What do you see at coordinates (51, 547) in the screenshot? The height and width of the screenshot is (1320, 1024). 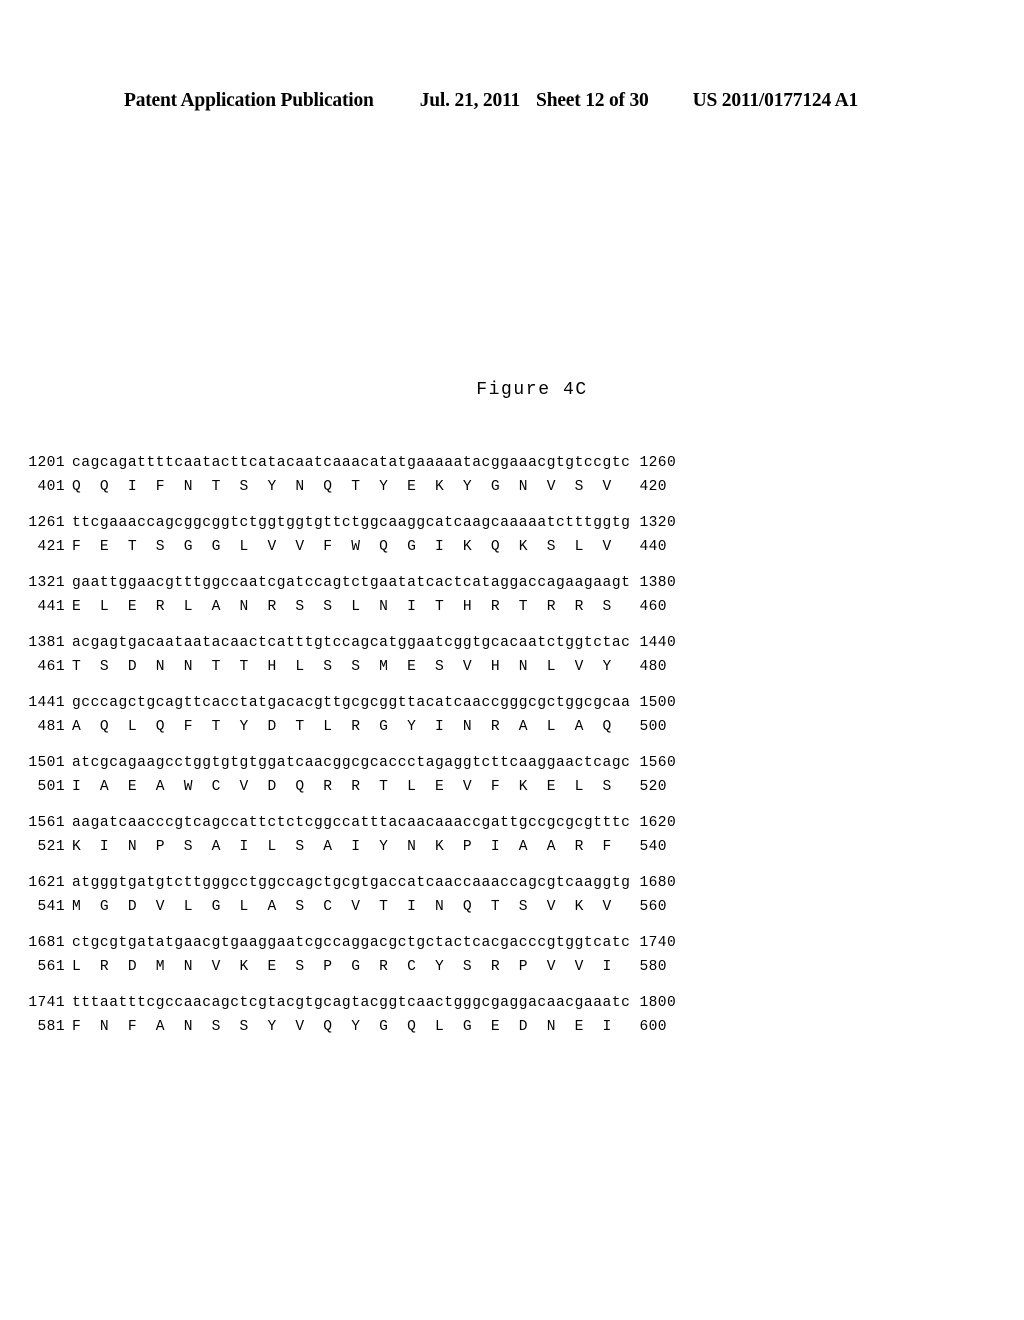 I see `amino-acid-start-number: 421` at bounding box center [51, 547].